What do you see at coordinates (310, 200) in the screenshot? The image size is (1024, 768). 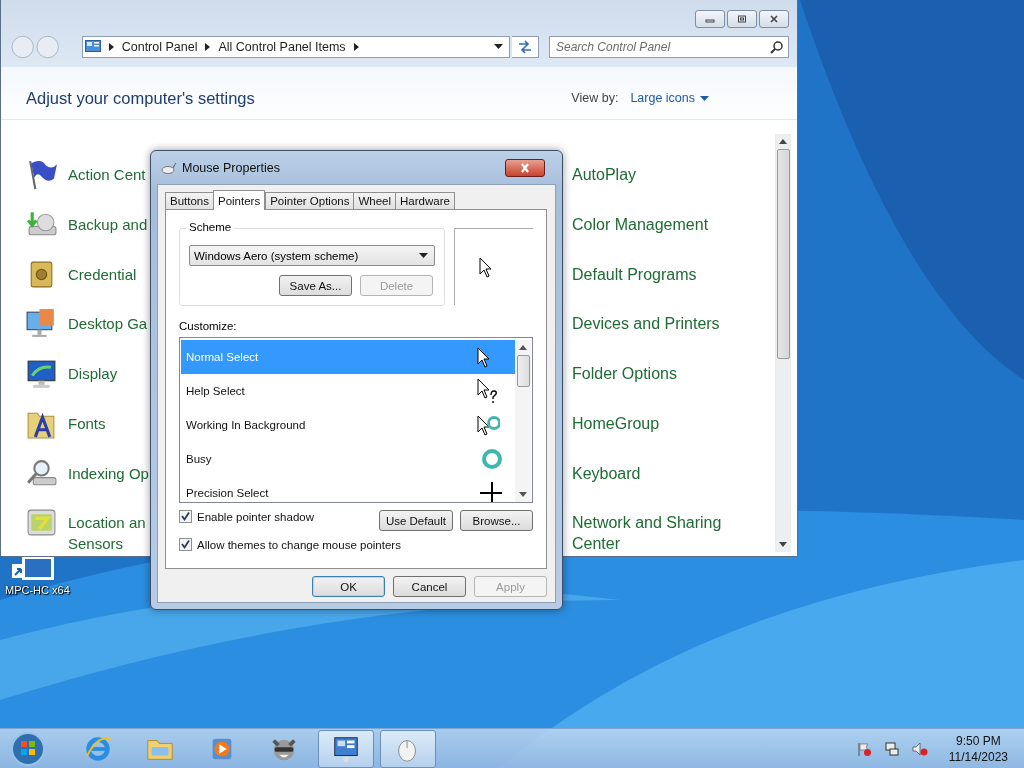 I see `tab: Pointer Options` at bounding box center [310, 200].